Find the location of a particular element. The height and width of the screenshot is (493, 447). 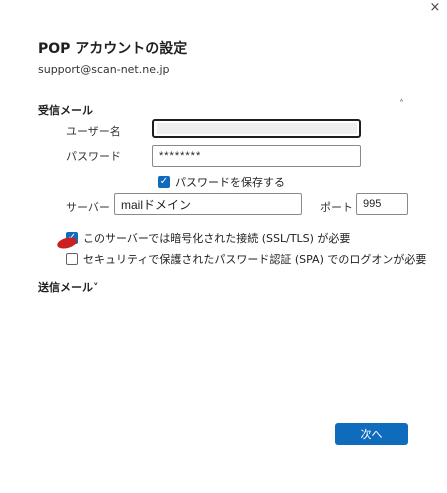

port-label: ポート is located at coordinates (336, 207).